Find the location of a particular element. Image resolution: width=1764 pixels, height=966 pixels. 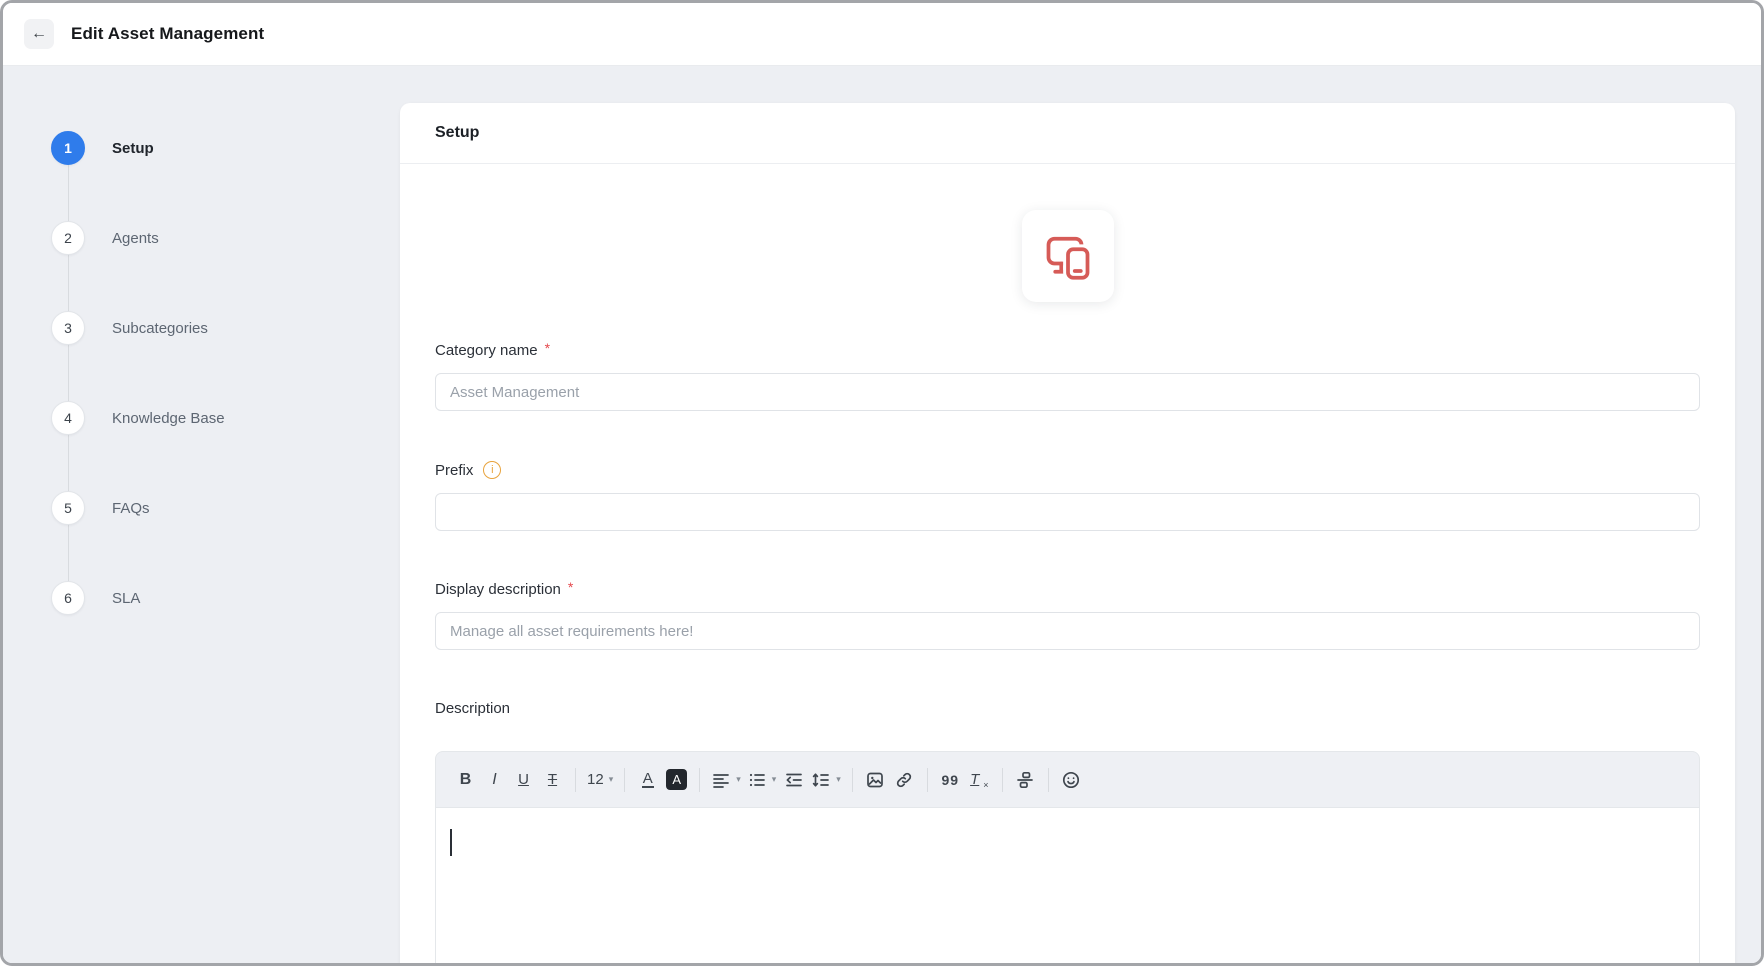

step-label: SLA is located at coordinates (126, 598).